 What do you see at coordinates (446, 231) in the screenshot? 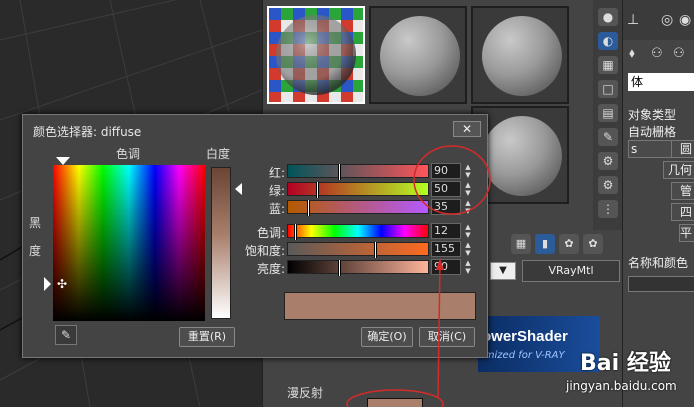
I see `hue-value-input: 12` at bounding box center [446, 231].